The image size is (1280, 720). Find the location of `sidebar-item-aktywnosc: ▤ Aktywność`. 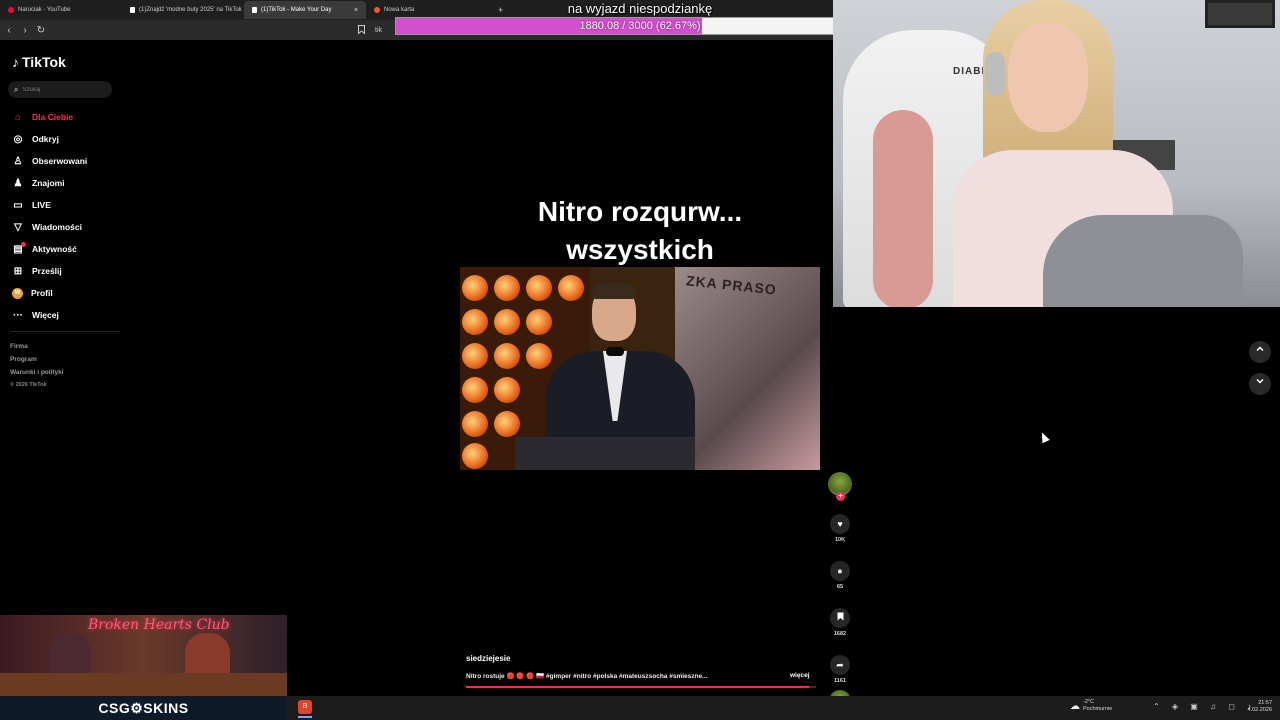

sidebar-item-aktywnosc: ▤ Aktywność is located at coordinates (67, 249).